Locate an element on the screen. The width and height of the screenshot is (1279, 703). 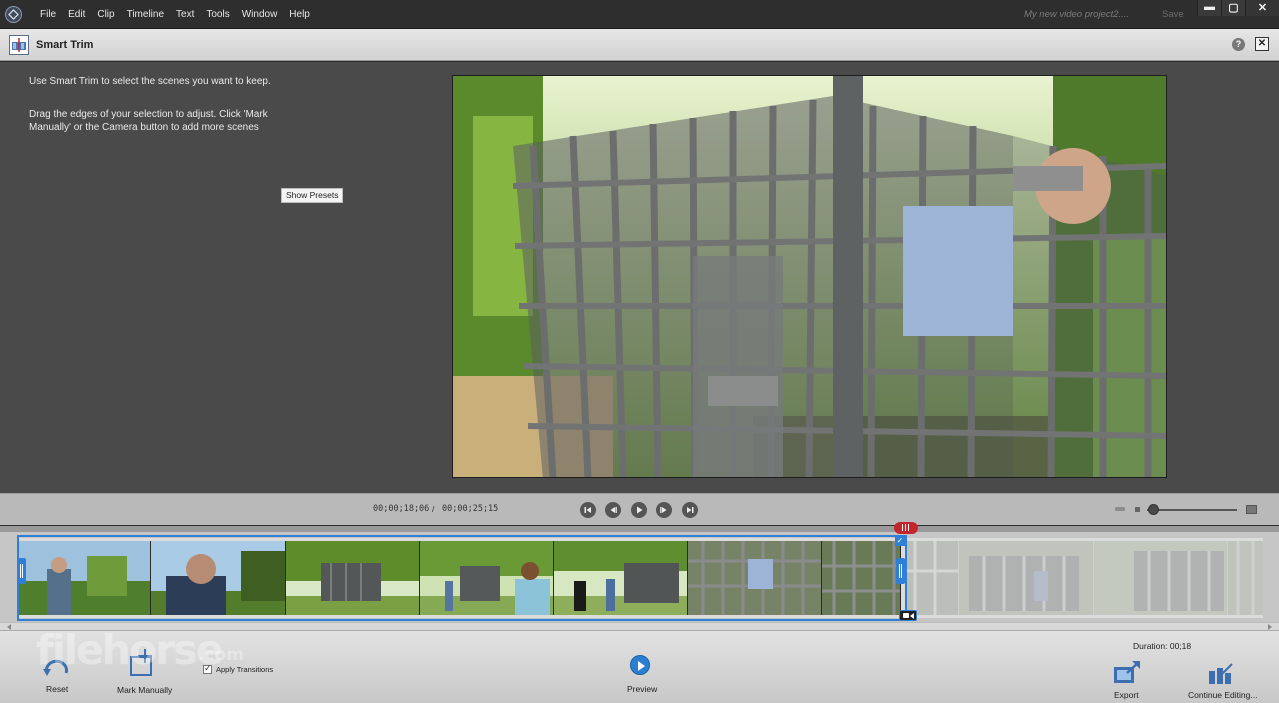
maximize-icon: ▢ is located at coordinates (1233, 8).